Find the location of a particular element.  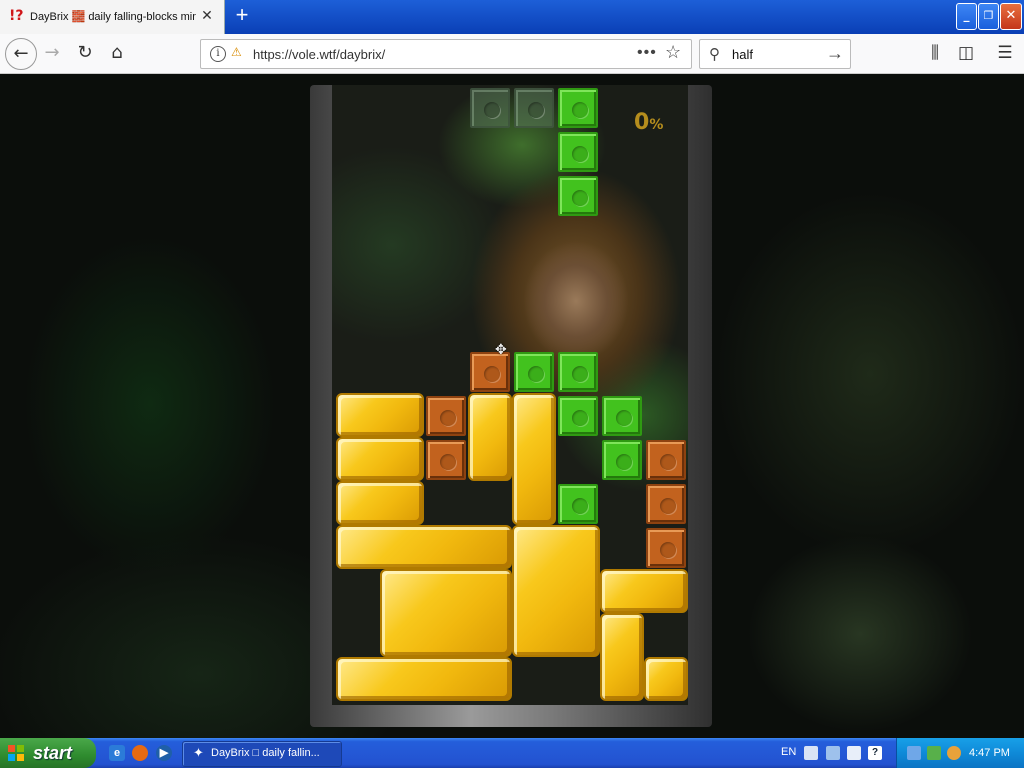

hamburger-menu-icon: ☰ is located at coordinates (1005, 53).